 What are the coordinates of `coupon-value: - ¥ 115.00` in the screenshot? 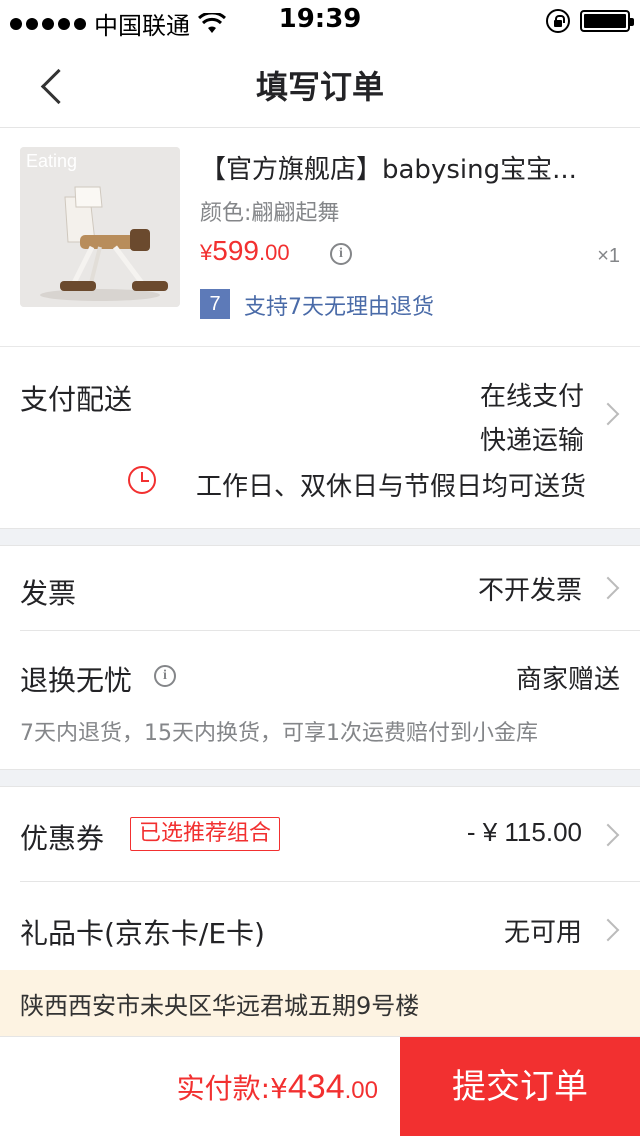 It's located at (524, 832).